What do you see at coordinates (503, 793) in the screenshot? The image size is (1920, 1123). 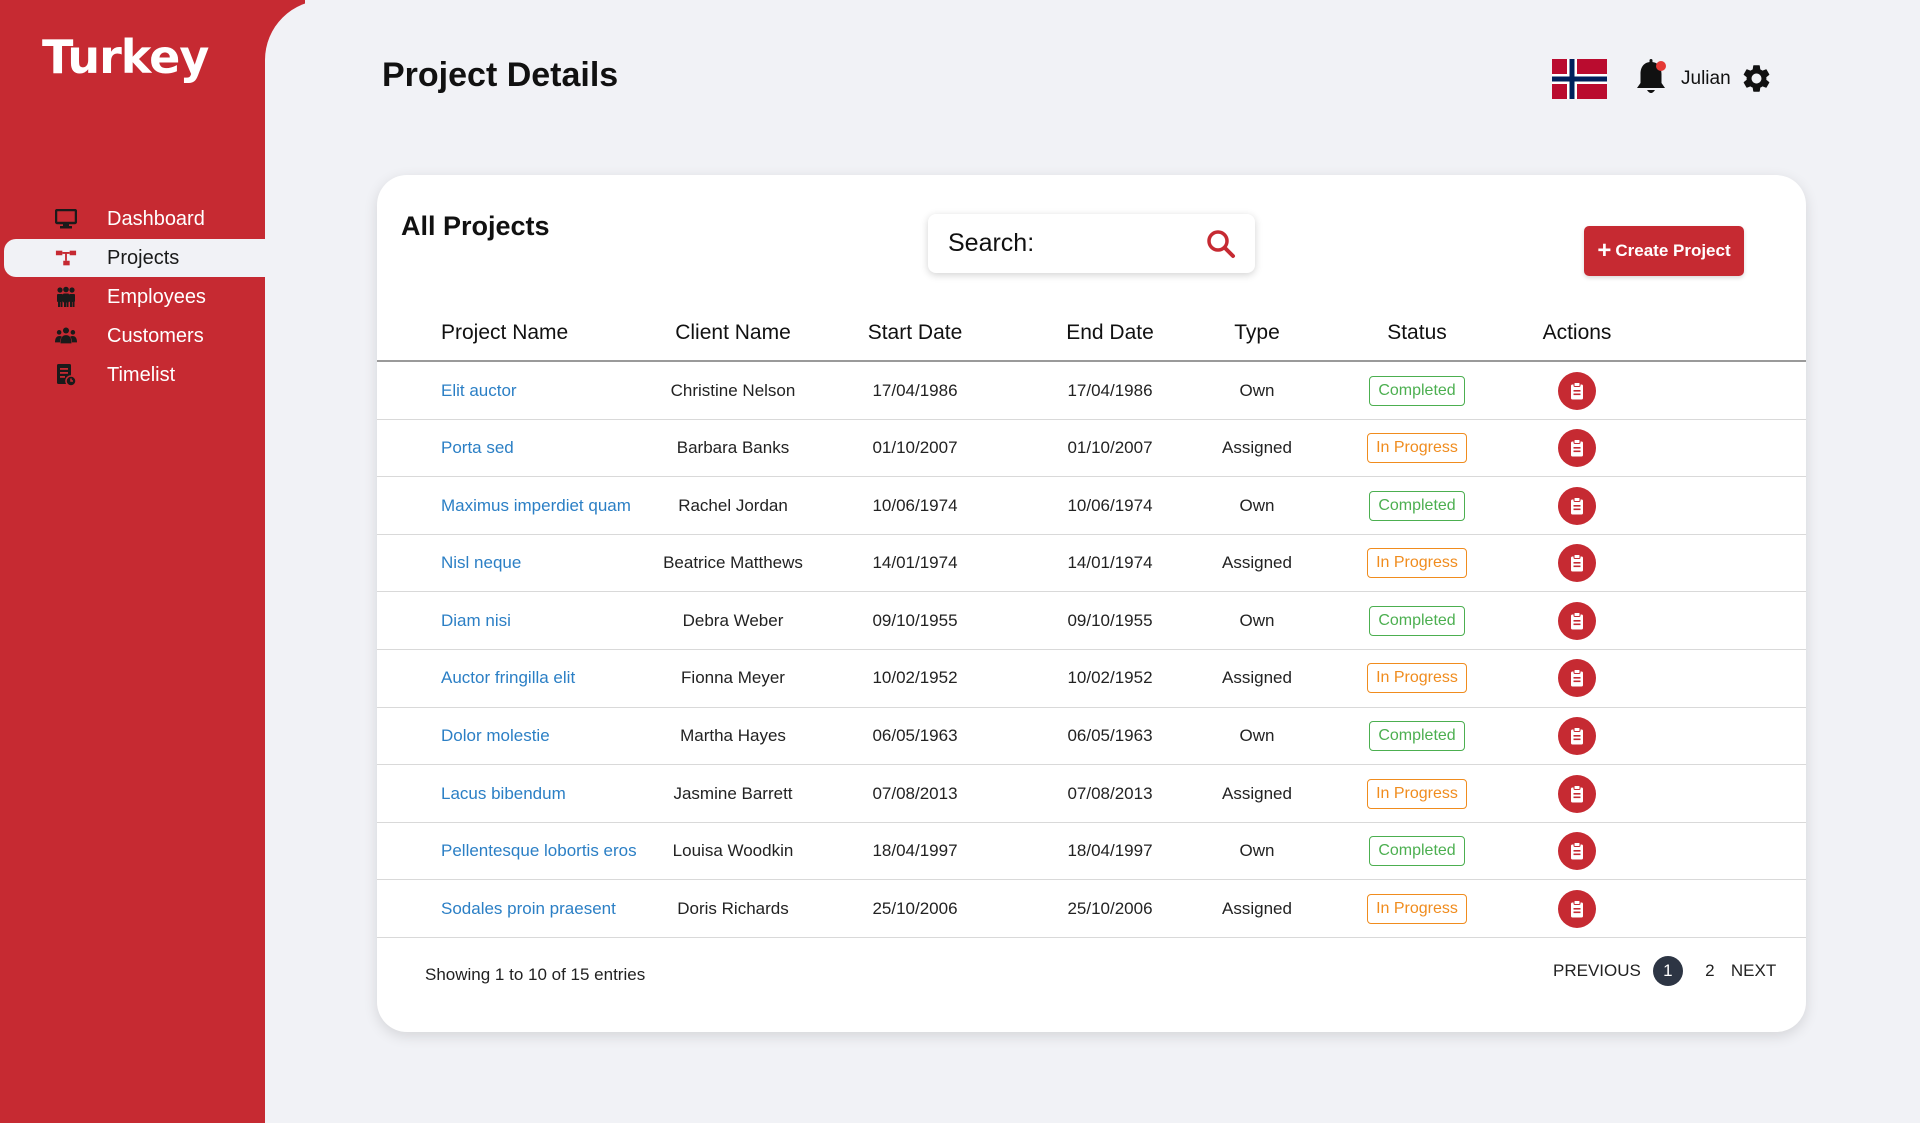 I see `project-name-link: Lacus bibendum` at bounding box center [503, 793].